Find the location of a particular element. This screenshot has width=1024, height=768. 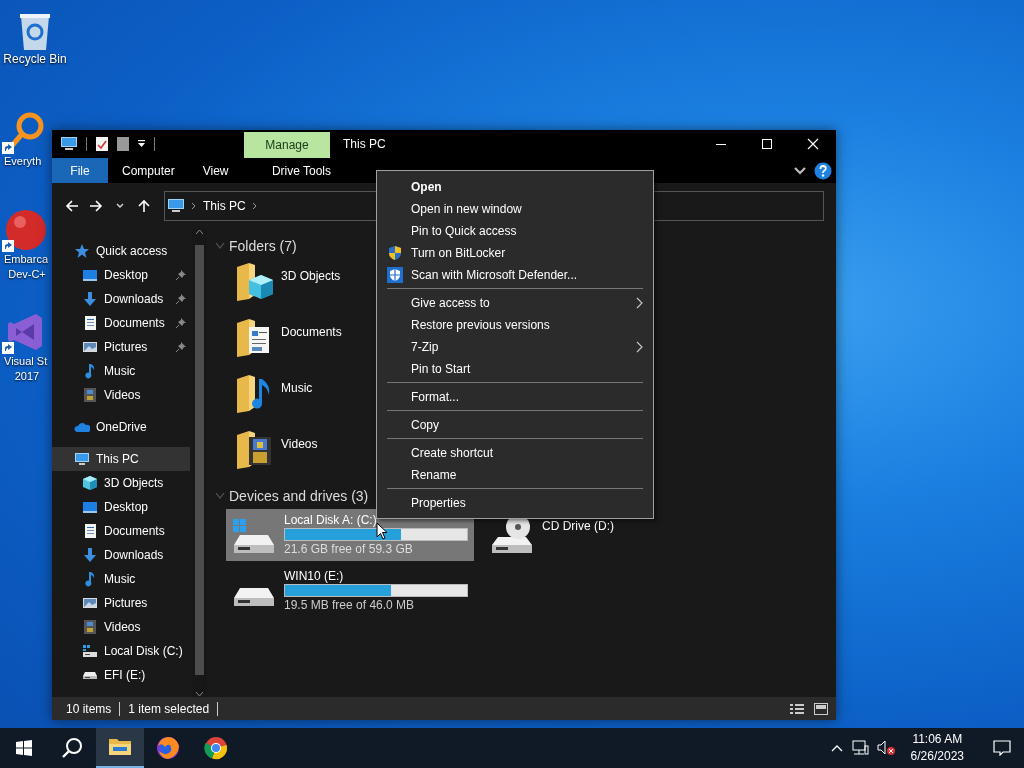

chrome-ball-icon is located at coordinates (216, 748).